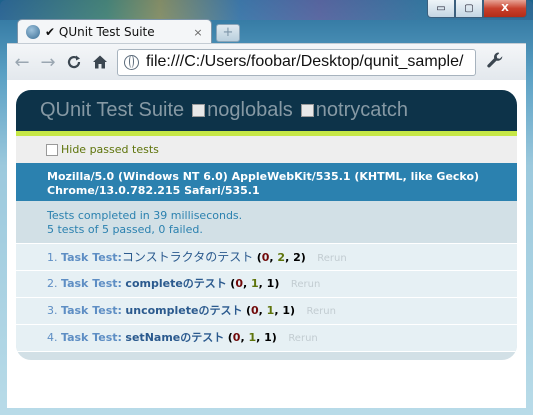 The height and width of the screenshot is (415, 533). Describe the element at coordinates (187, 257) in the screenshot. I see `test-name: コンストラクタのテスト` at that location.